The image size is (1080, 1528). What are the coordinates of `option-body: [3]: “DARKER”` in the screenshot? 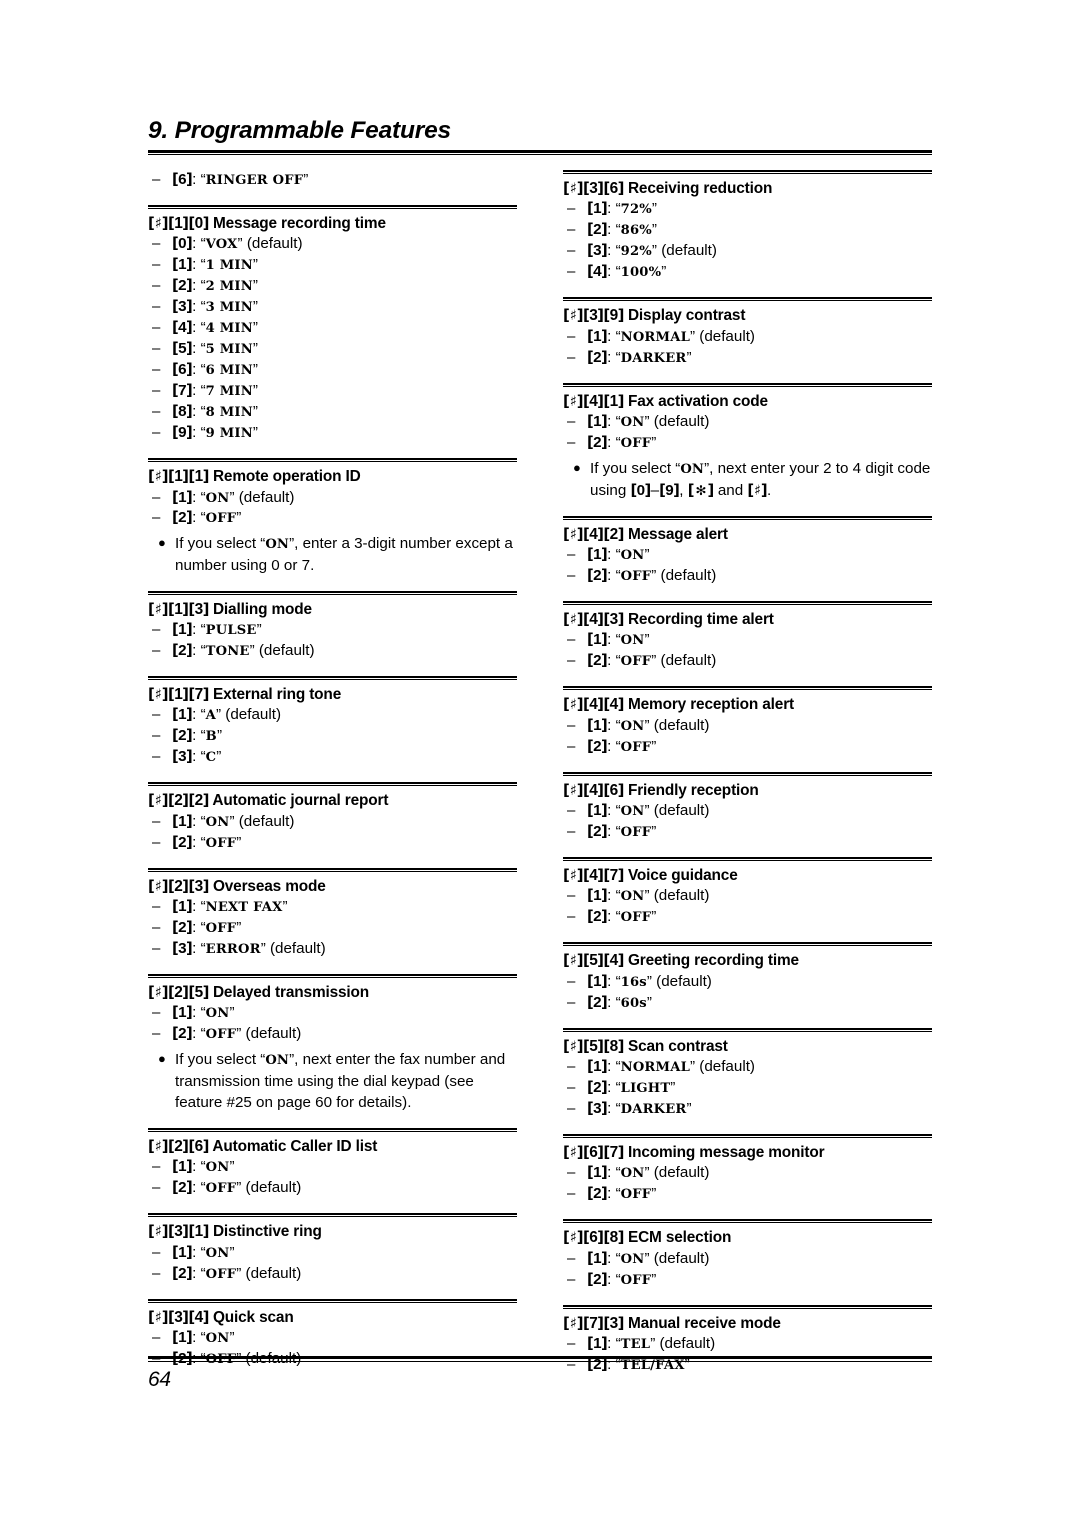 It's located at (759, 1109).